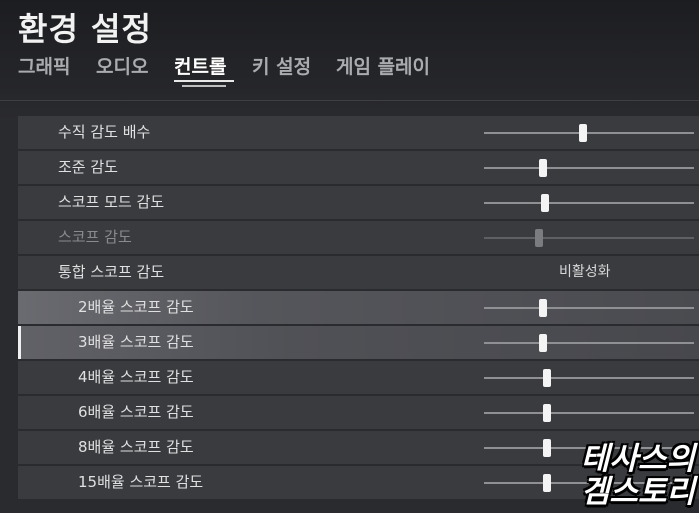 This screenshot has width=699, height=513. I want to click on setting-row-6x-scope: 6배율 스코프 감도, so click(358, 412).